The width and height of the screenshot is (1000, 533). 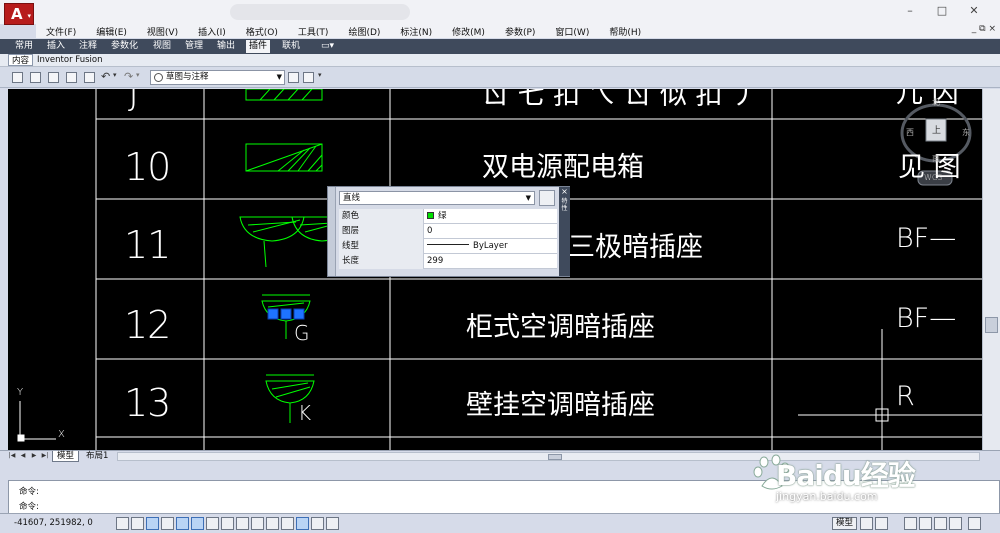 What do you see at coordinates (71, 77) in the screenshot?
I see `save-as-icon` at bounding box center [71, 77].